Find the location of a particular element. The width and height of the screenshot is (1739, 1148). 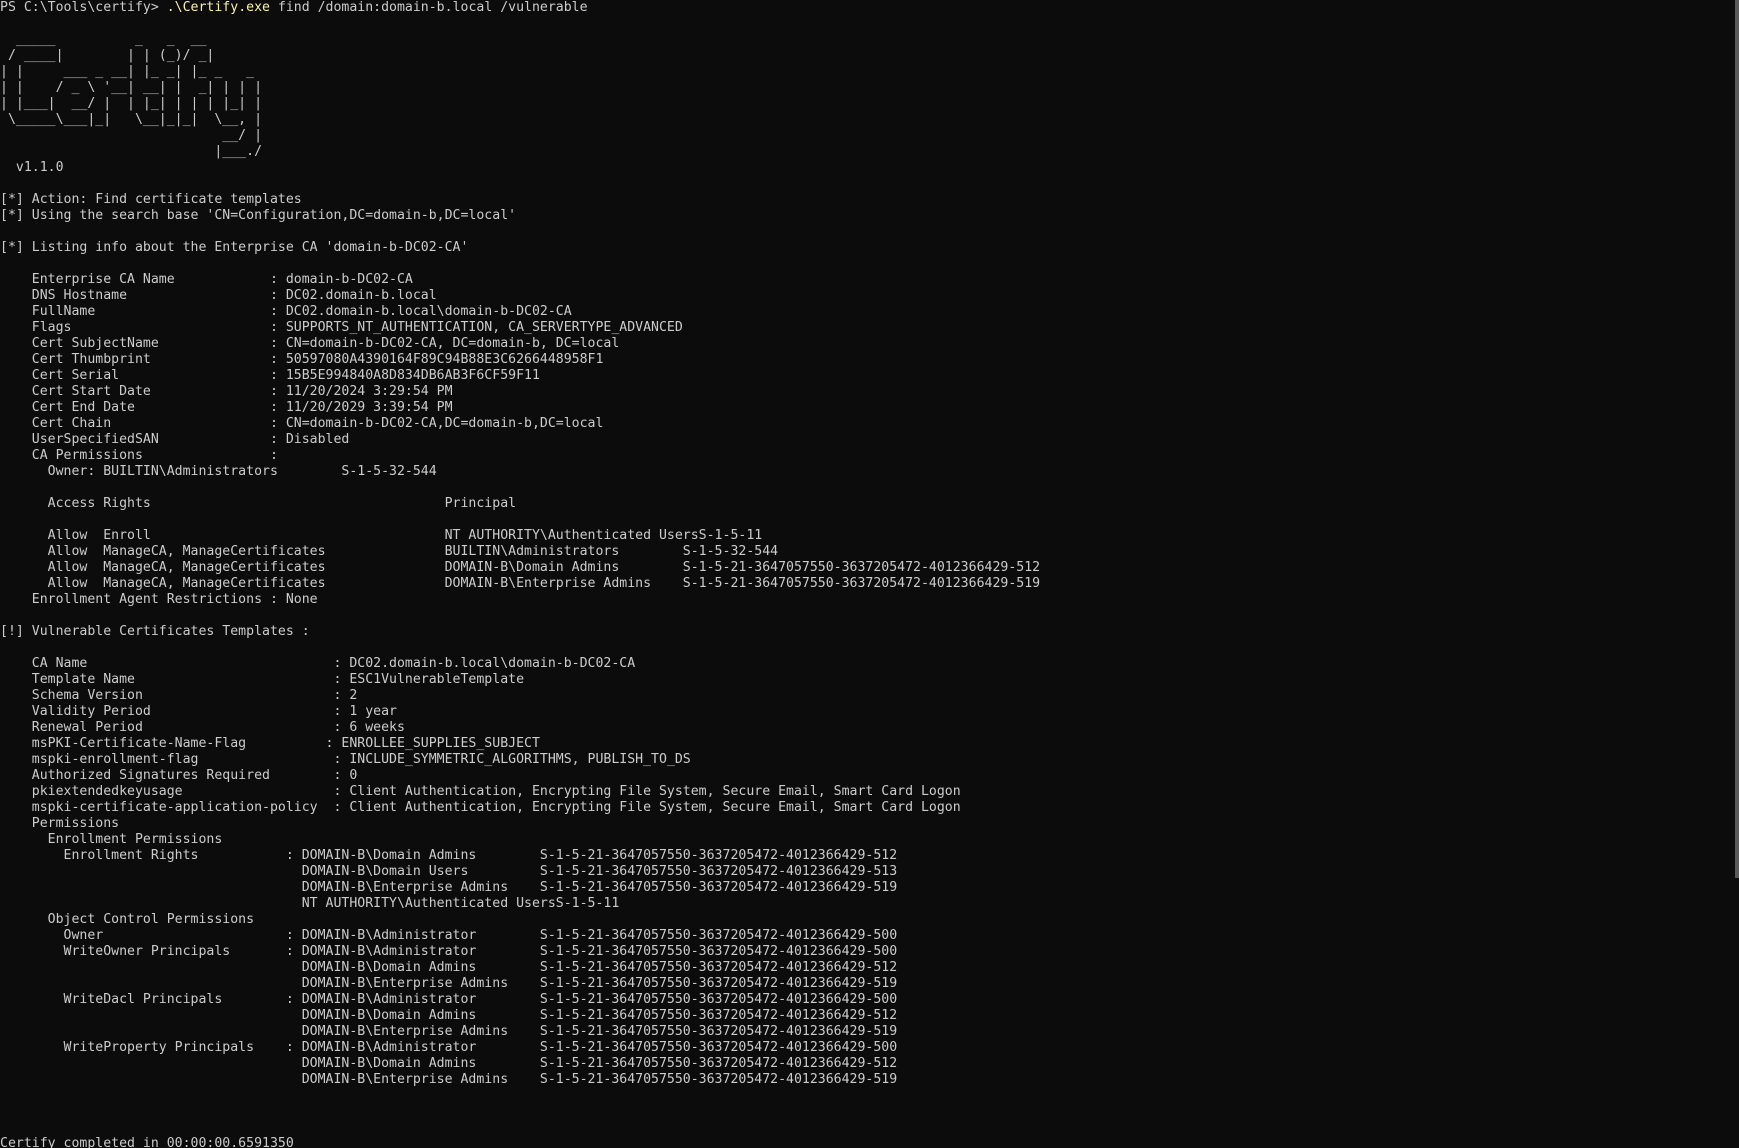

command-arguments: find /domain:domain-b.local /vulnerable is located at coordinates (428, 7).